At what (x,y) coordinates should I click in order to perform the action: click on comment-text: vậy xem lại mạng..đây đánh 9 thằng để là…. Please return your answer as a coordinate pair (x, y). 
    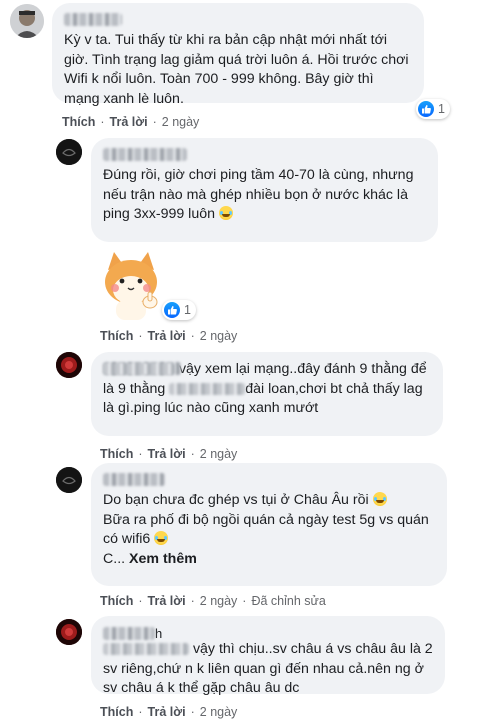
    Looking at the image, I should click on (265, 389).